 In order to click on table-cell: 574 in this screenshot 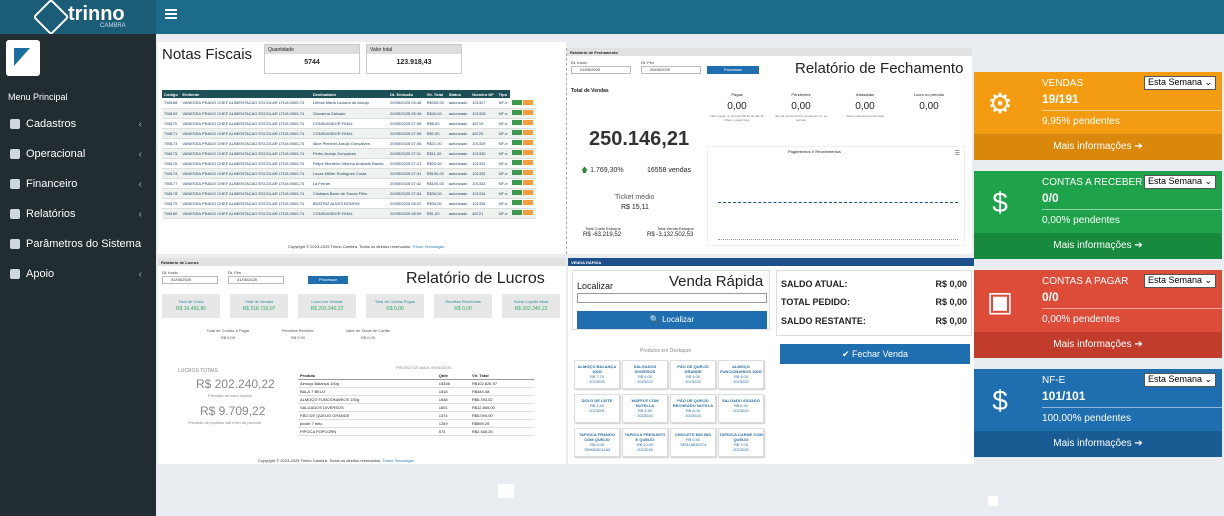, I will do `click(453, 431)`.